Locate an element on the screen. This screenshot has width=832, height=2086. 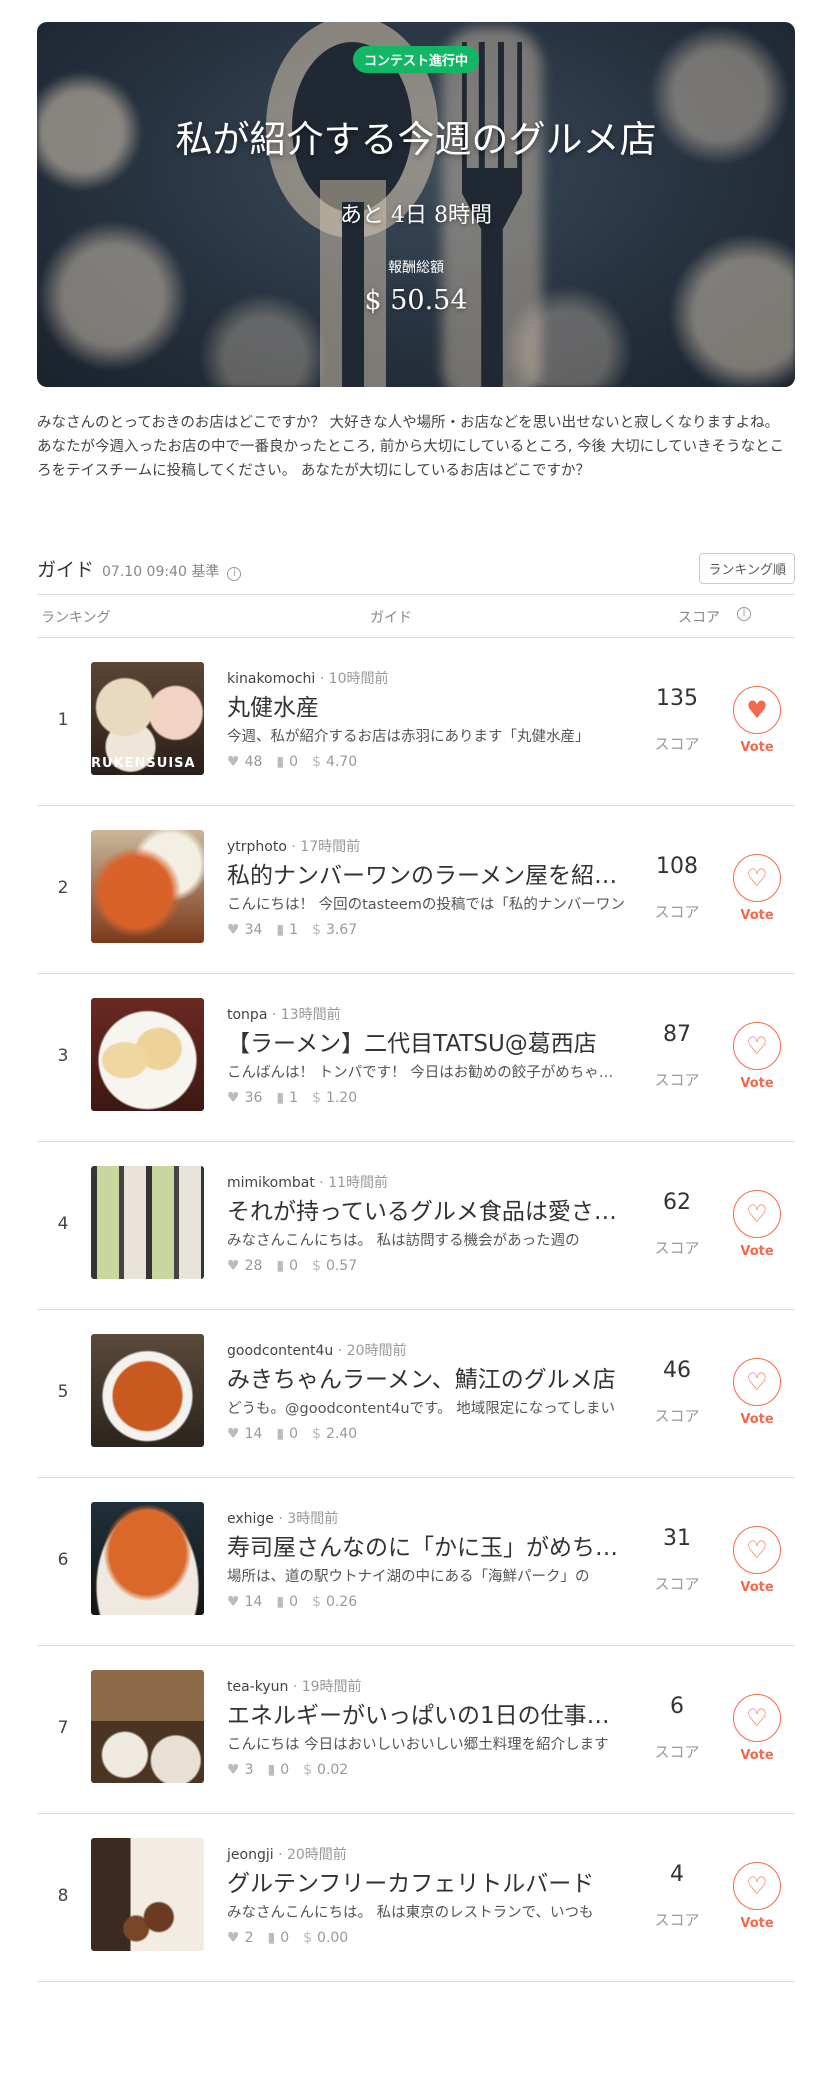
post-title: 寿司屋さんなのに「かに玉」がめちゃうま is located at coordinates (424, 1545).